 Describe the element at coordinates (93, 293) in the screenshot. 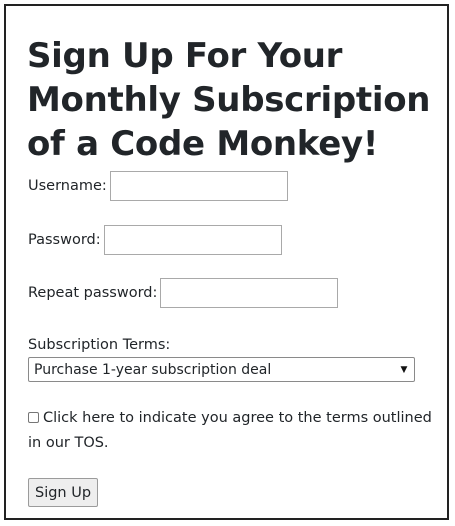

I see `repeat-password-label: Repeat password:` at that location.